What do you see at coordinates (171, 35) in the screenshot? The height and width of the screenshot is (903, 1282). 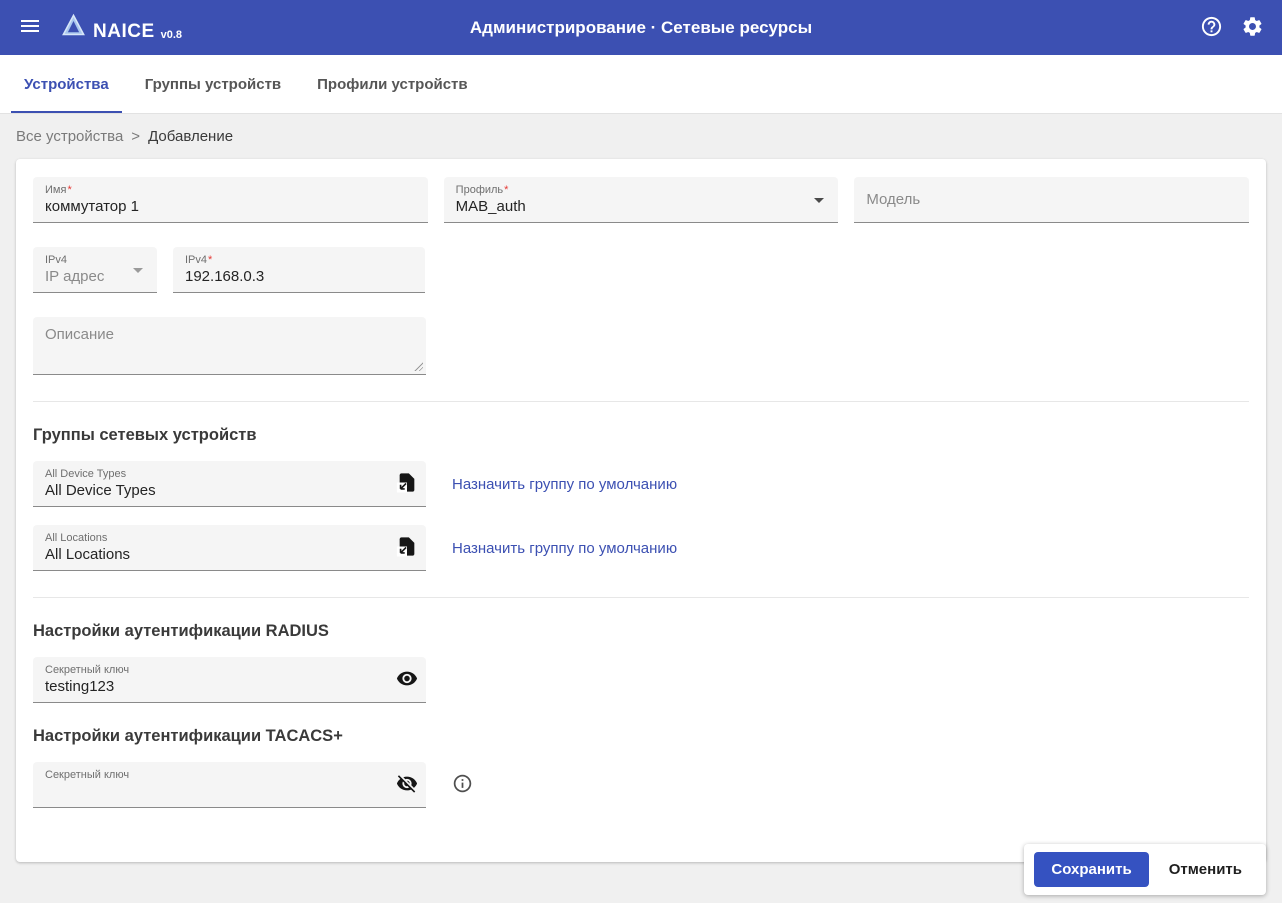 I see `logo-version: v0.8` at bounding box center [171, 35].